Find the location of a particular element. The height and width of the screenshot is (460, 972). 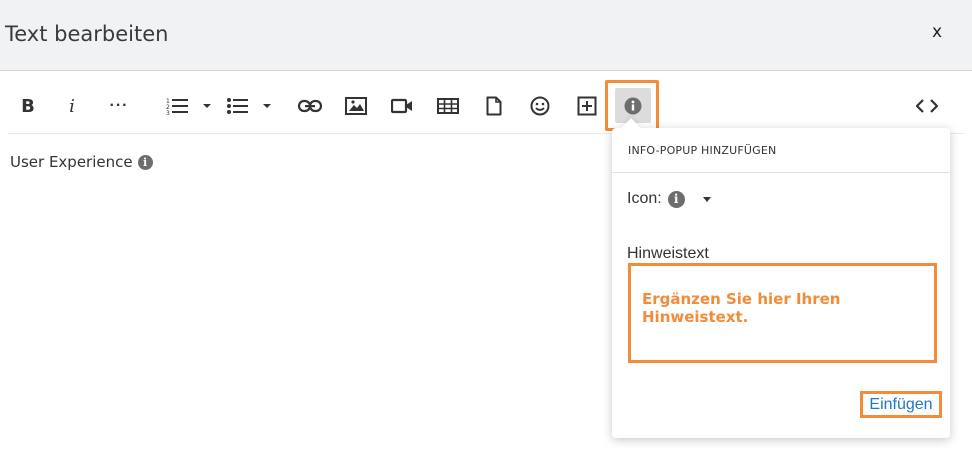

hint-text-field: Ergänzen Sie hier Ihren Hinweistext. is located at coordinates (782, 313).